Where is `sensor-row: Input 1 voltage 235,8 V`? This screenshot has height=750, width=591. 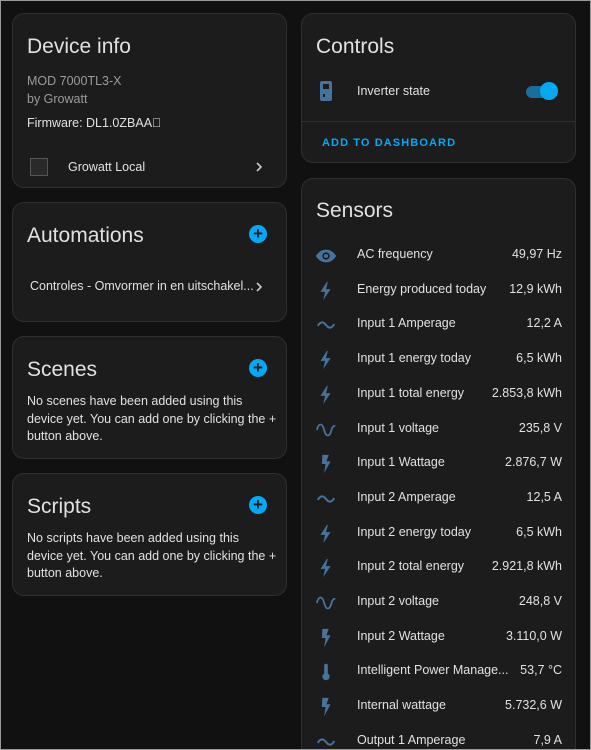
sensor-row: Input 1 voltage 235,8 V is located at coordinates (438, 429).